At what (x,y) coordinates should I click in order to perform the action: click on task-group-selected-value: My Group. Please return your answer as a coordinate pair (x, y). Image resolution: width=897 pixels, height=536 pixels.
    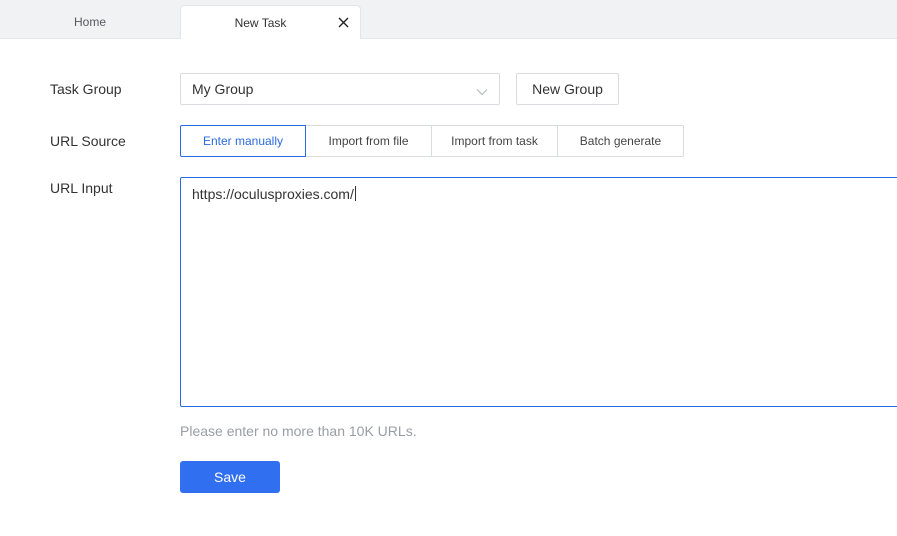
    Looking at the image, I should click on (223, 89).